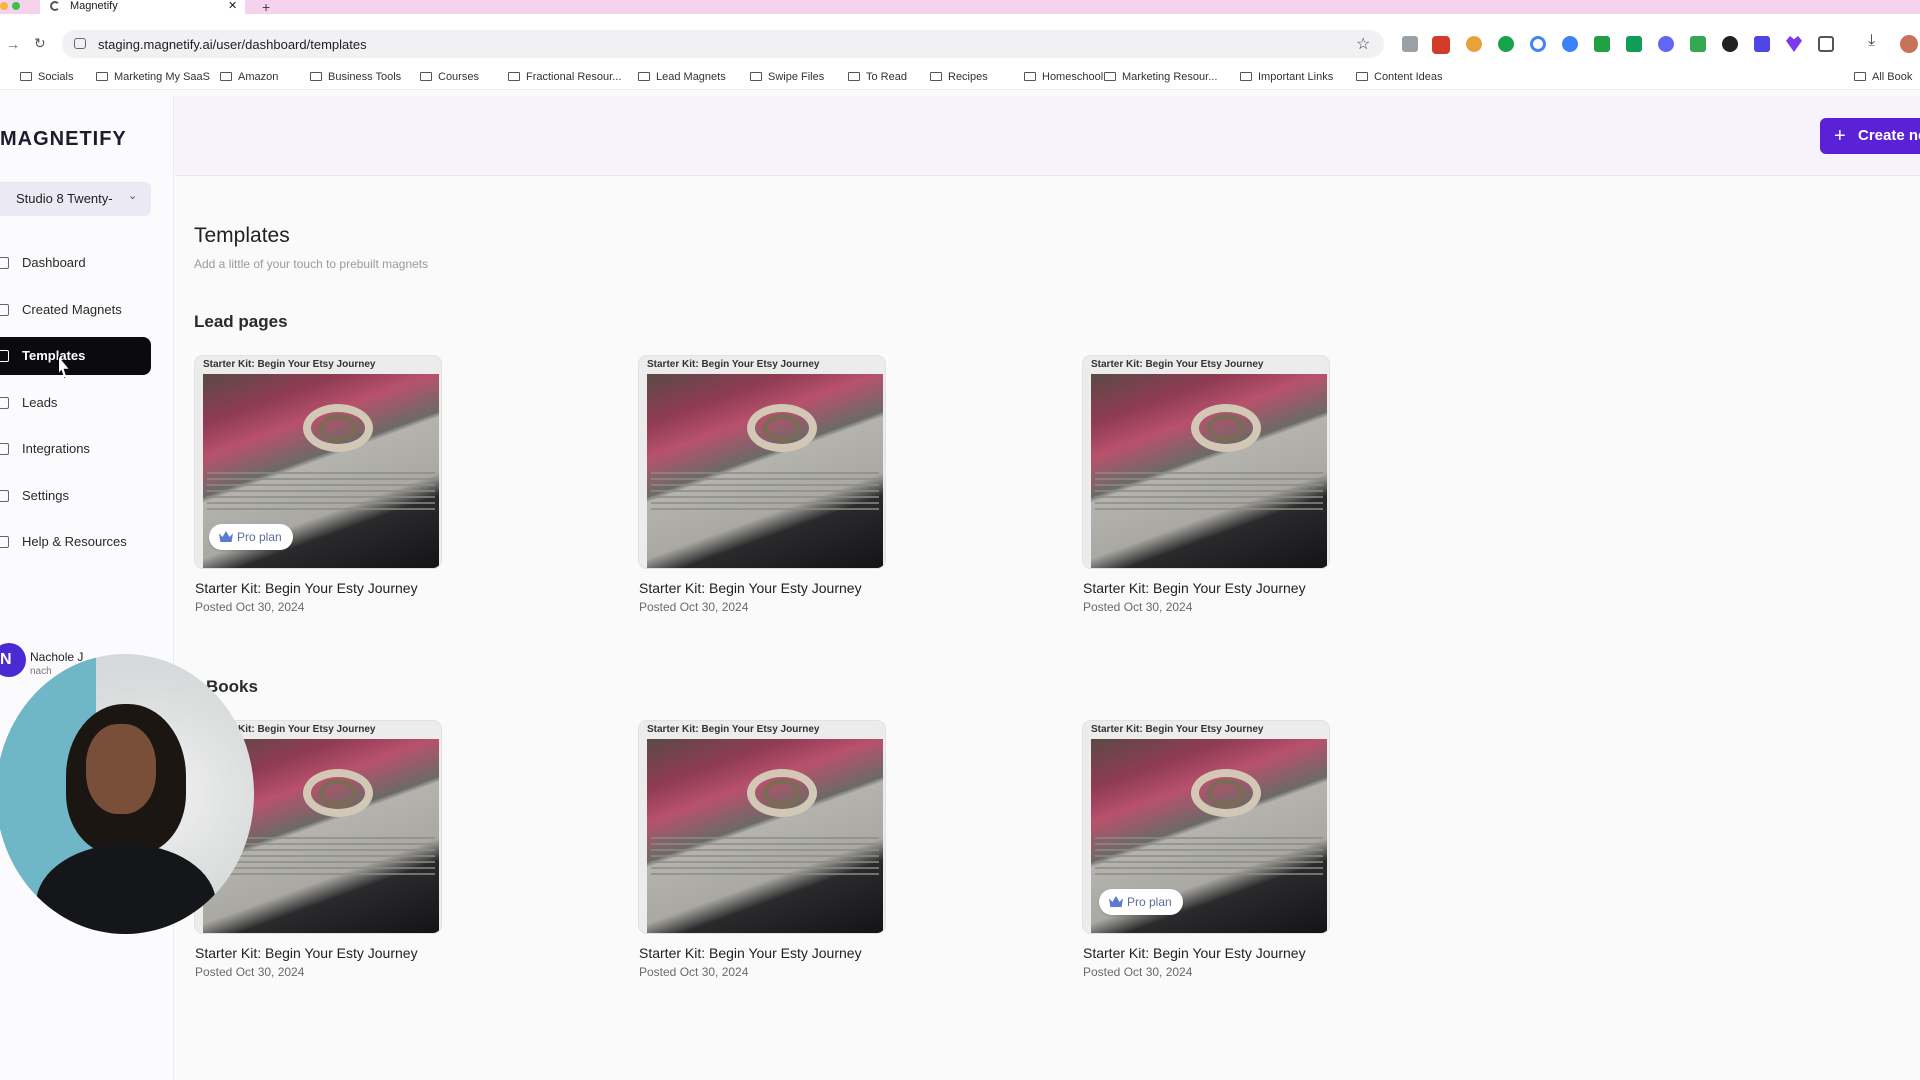 The width and height of the screenshot is (1920, 1080). What do you see at coordinates (1209, 471) in the screenshot?
I see `thumbnail-image` at bounding box center [1209, 471].